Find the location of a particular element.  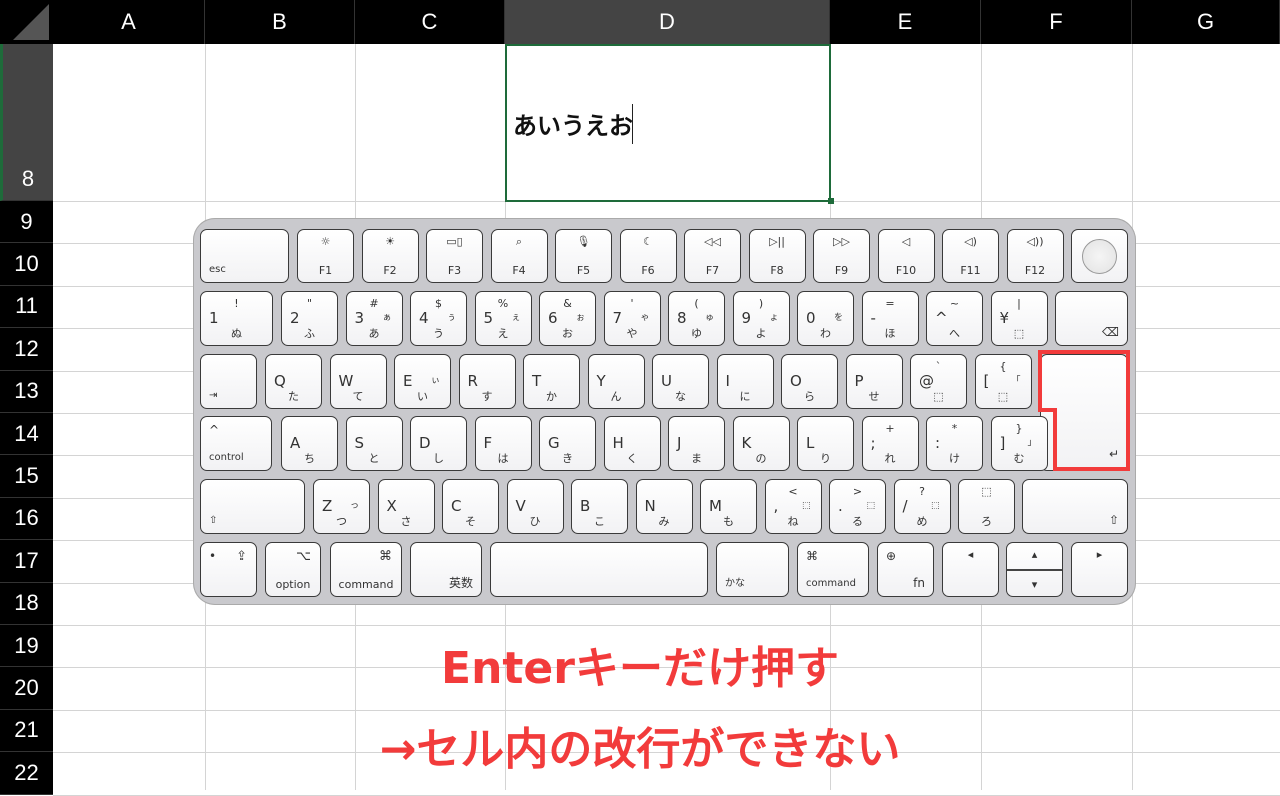

caption-line1: Enterキーだけ押す is located at coordinates (640, 668).